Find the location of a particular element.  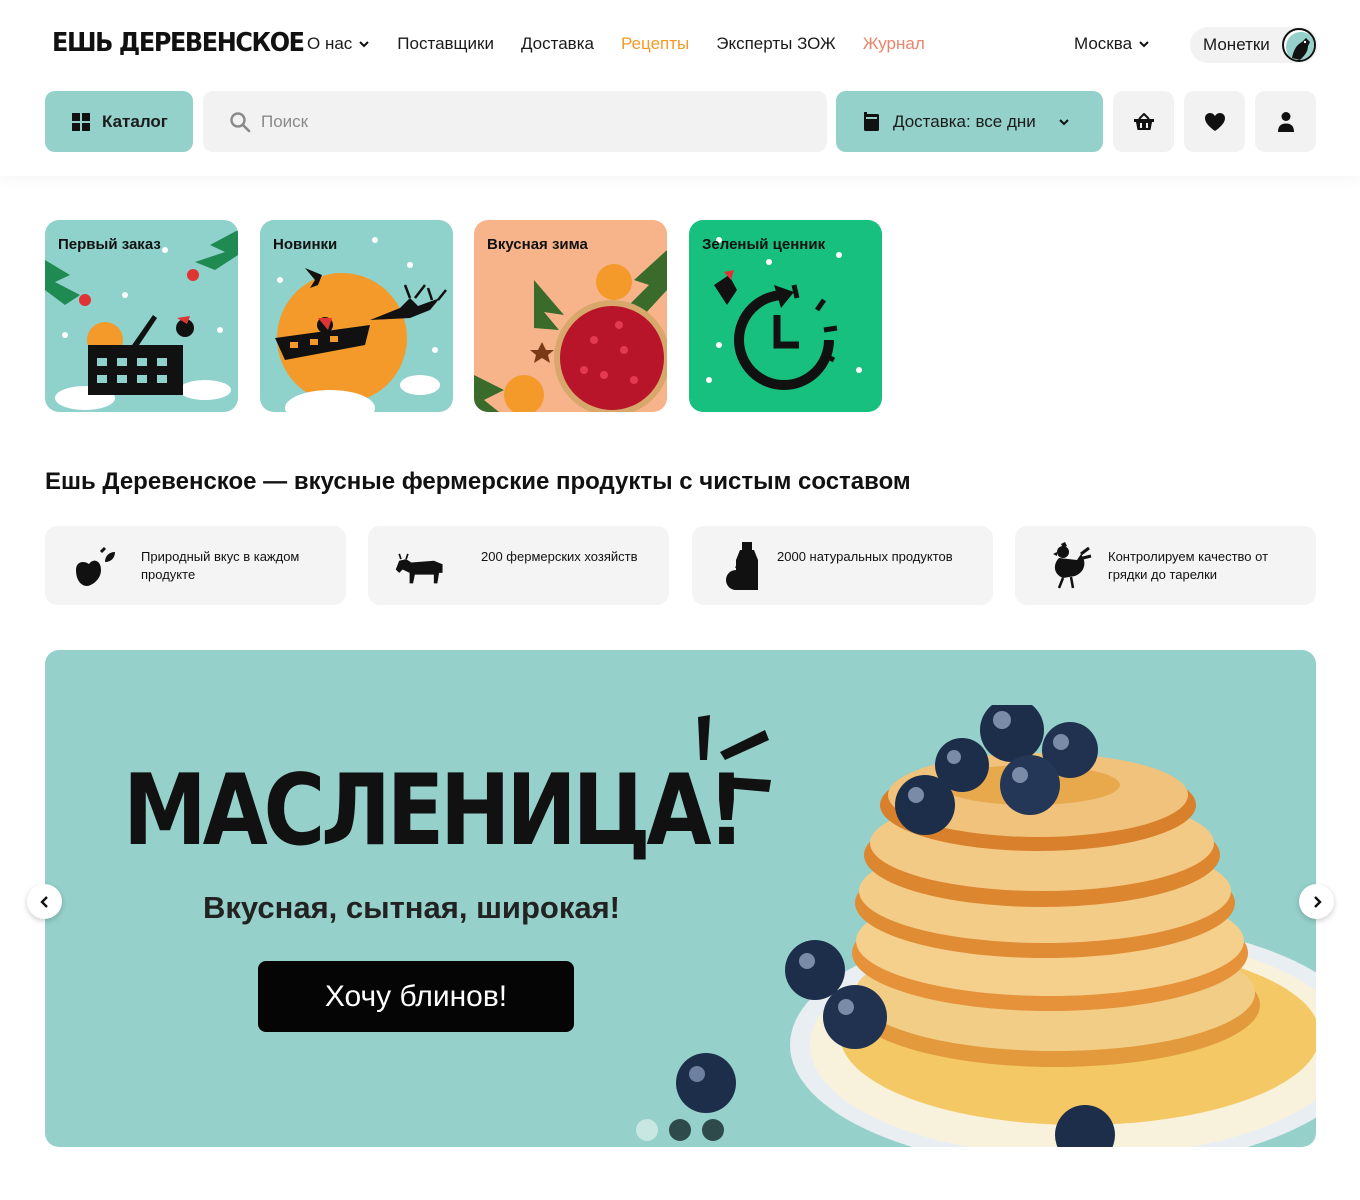

basket-button is located at coordinates (1143, 121).